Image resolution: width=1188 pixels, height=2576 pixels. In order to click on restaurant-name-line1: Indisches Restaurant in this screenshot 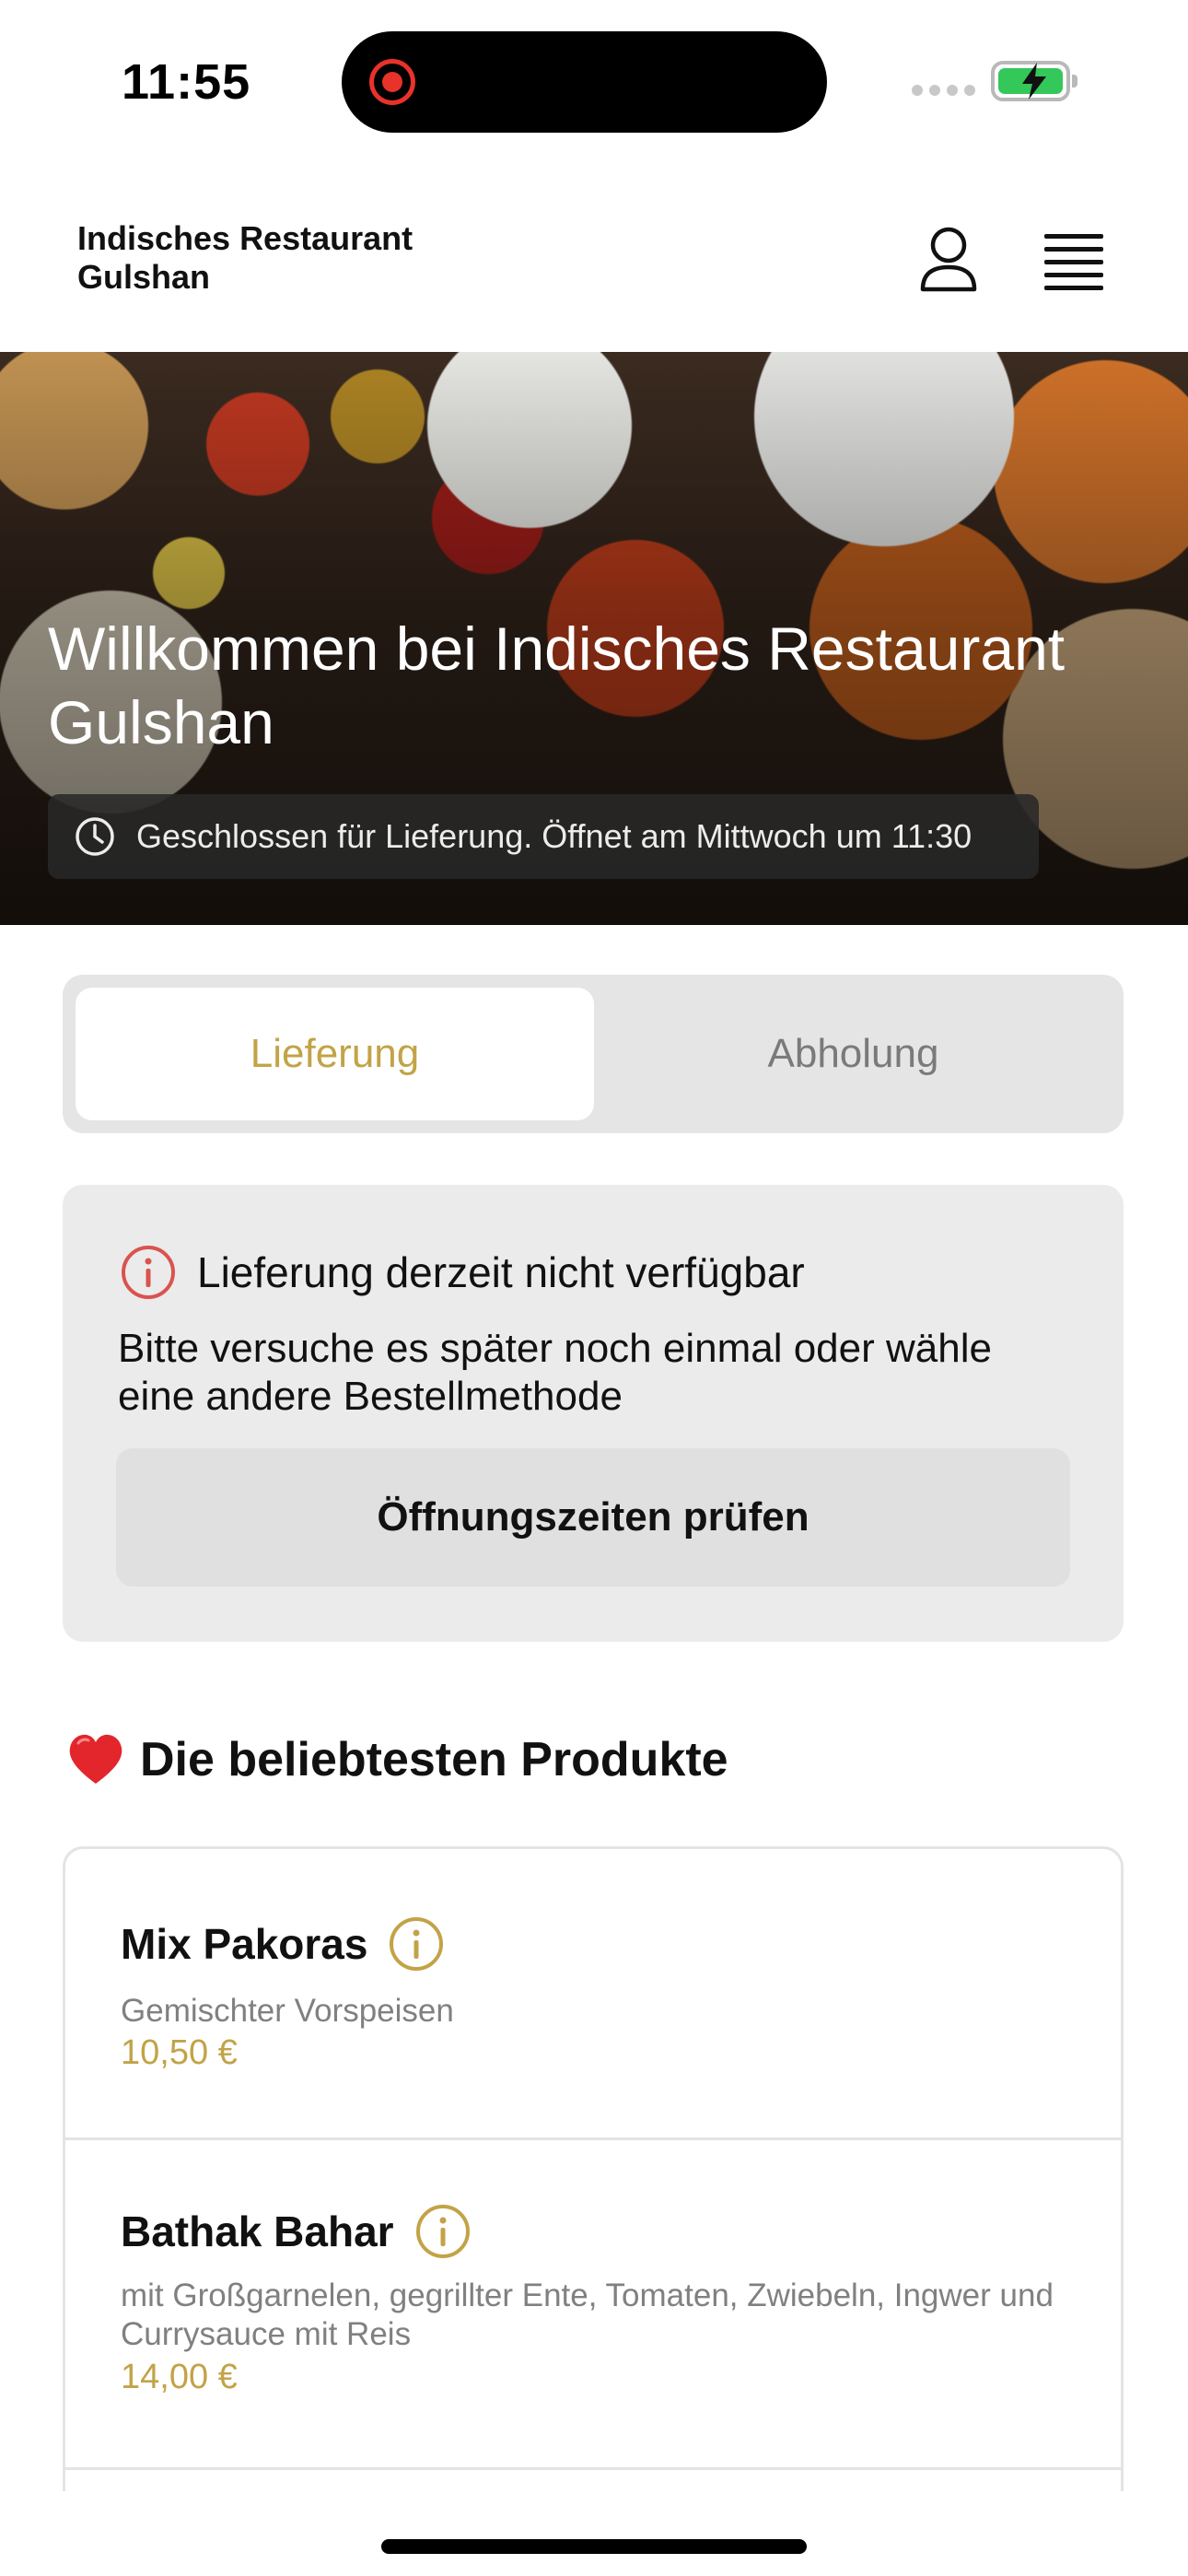, I will do `click(245, 238)`.